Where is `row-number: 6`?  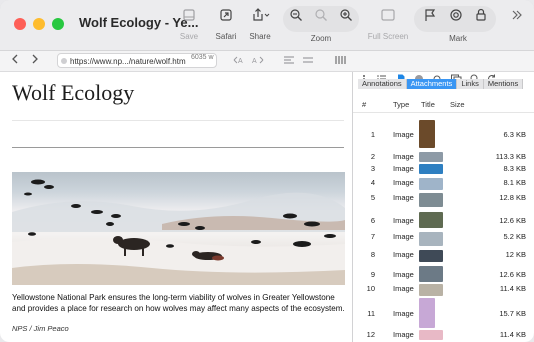
row-number: 6 is located at coordinates (372, 220).